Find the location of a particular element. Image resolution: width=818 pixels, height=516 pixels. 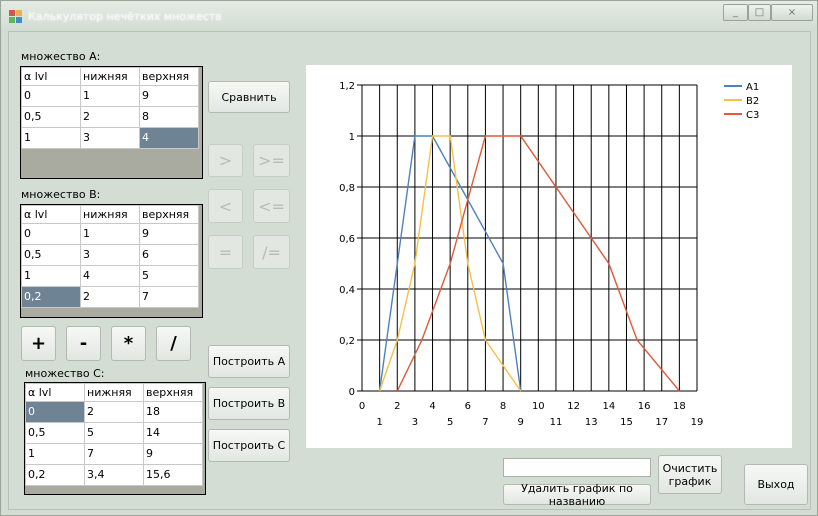

table-row: 0,5 5 14 is located at coordinates (114, 433).